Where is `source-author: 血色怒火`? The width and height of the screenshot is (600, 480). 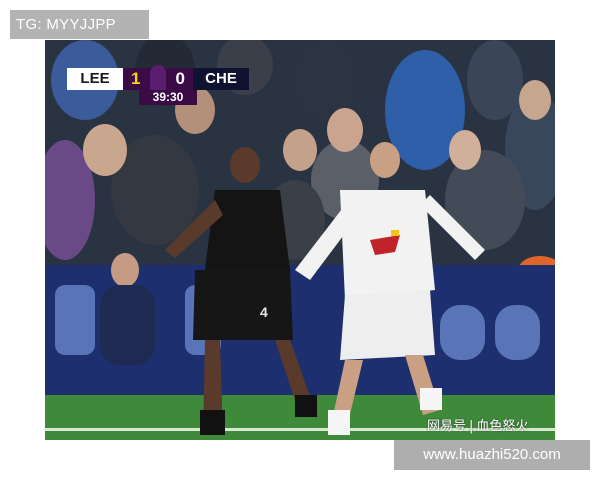 source-author: 血色怒火 is located at coordinates (502, 426).